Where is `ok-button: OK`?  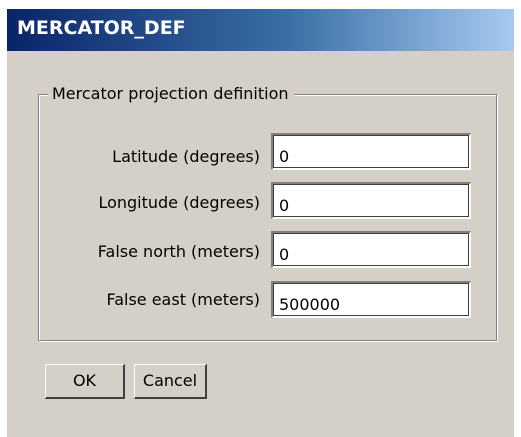
ok-button: OK is located at coordinates (85, 381).